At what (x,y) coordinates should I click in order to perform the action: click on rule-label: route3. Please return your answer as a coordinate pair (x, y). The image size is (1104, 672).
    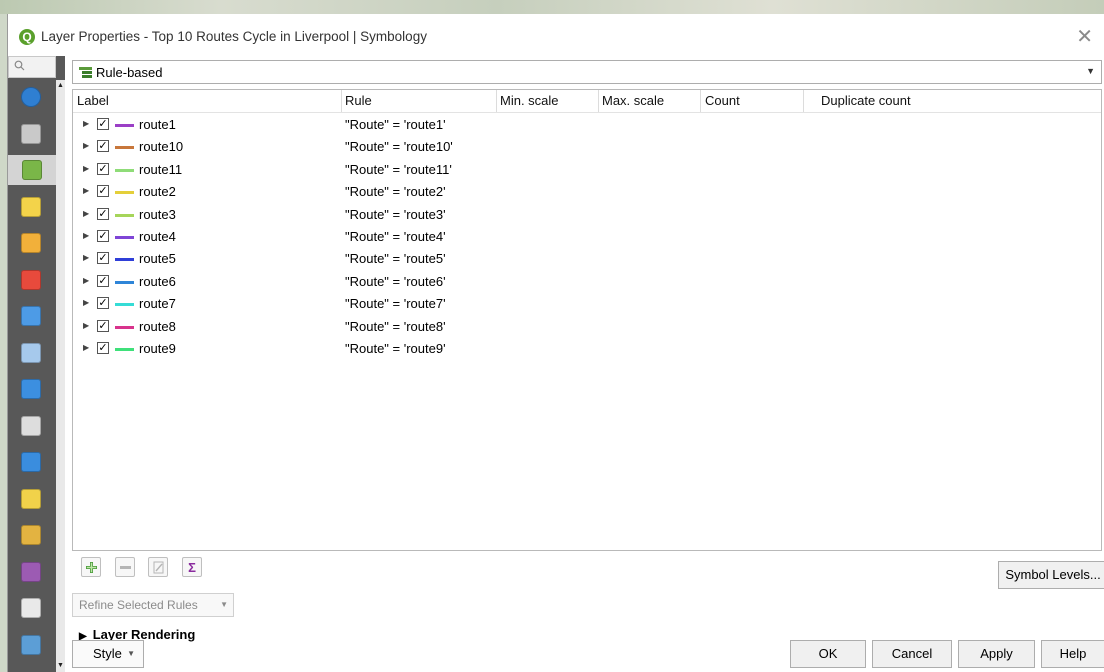
    Looking at the image, I should click on (157, 214).